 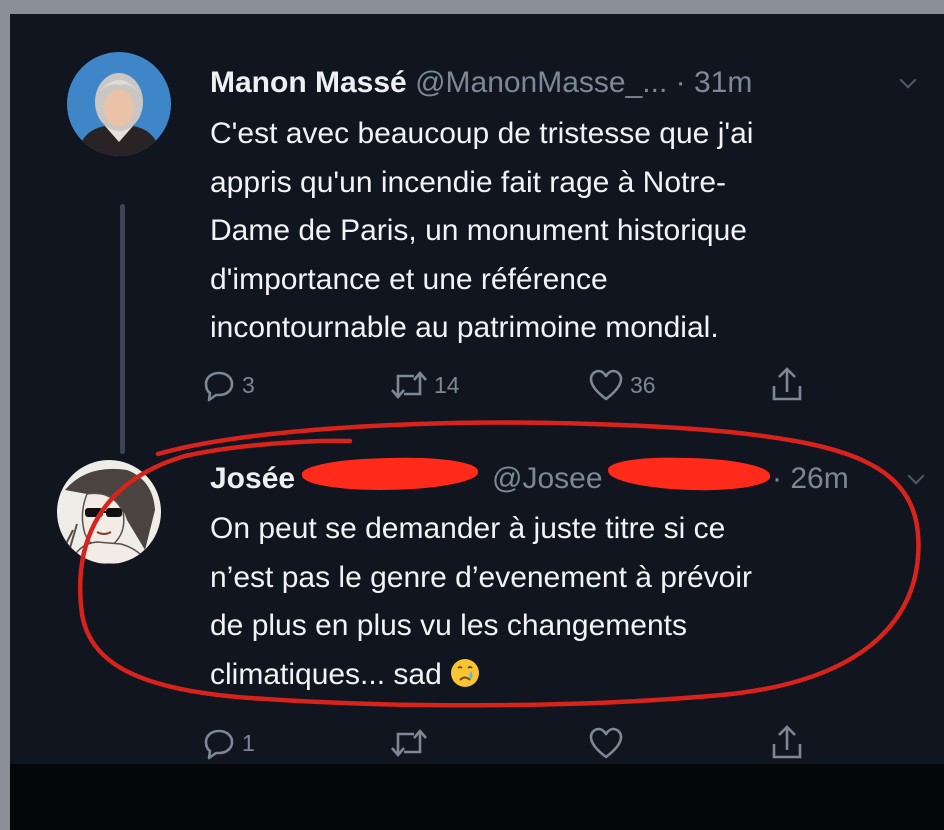 I want to click on display-name: Josée, so click(x=252, y=478).